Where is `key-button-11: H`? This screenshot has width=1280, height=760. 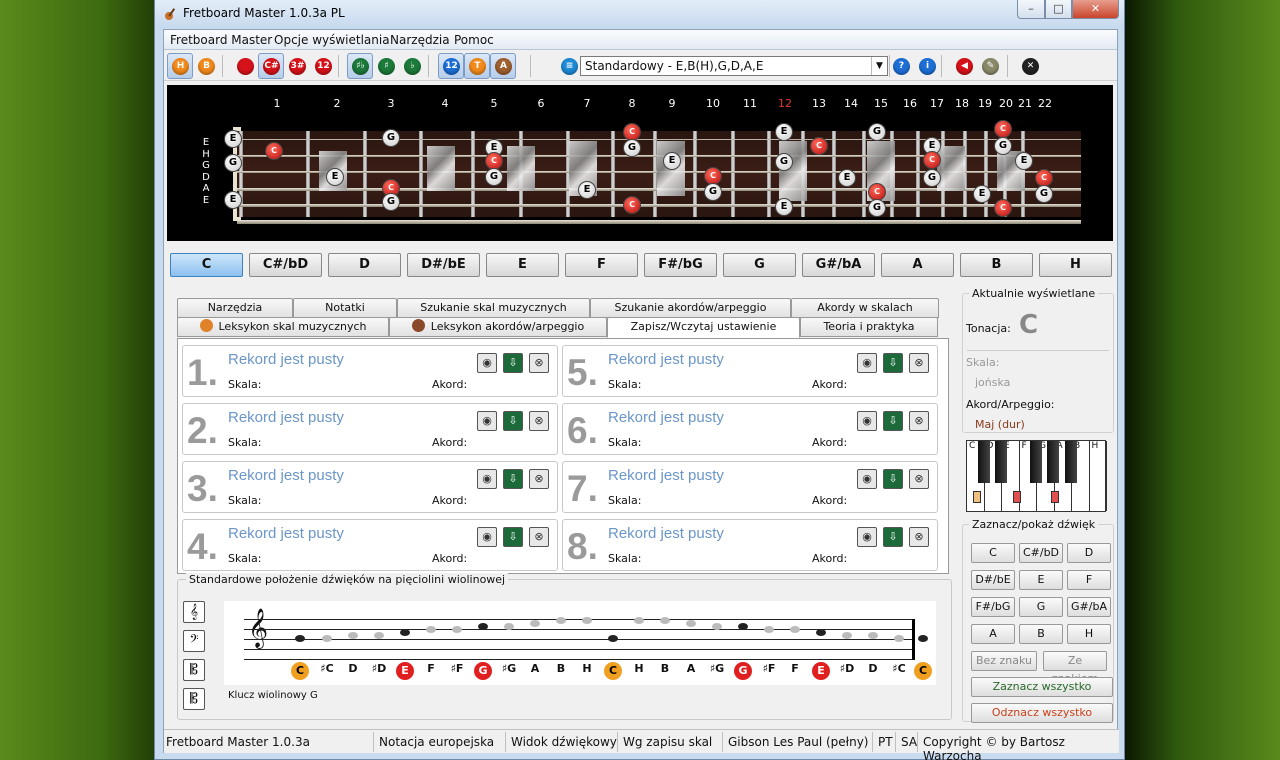 key-button-11: H is located at coordinates (1075, 265).